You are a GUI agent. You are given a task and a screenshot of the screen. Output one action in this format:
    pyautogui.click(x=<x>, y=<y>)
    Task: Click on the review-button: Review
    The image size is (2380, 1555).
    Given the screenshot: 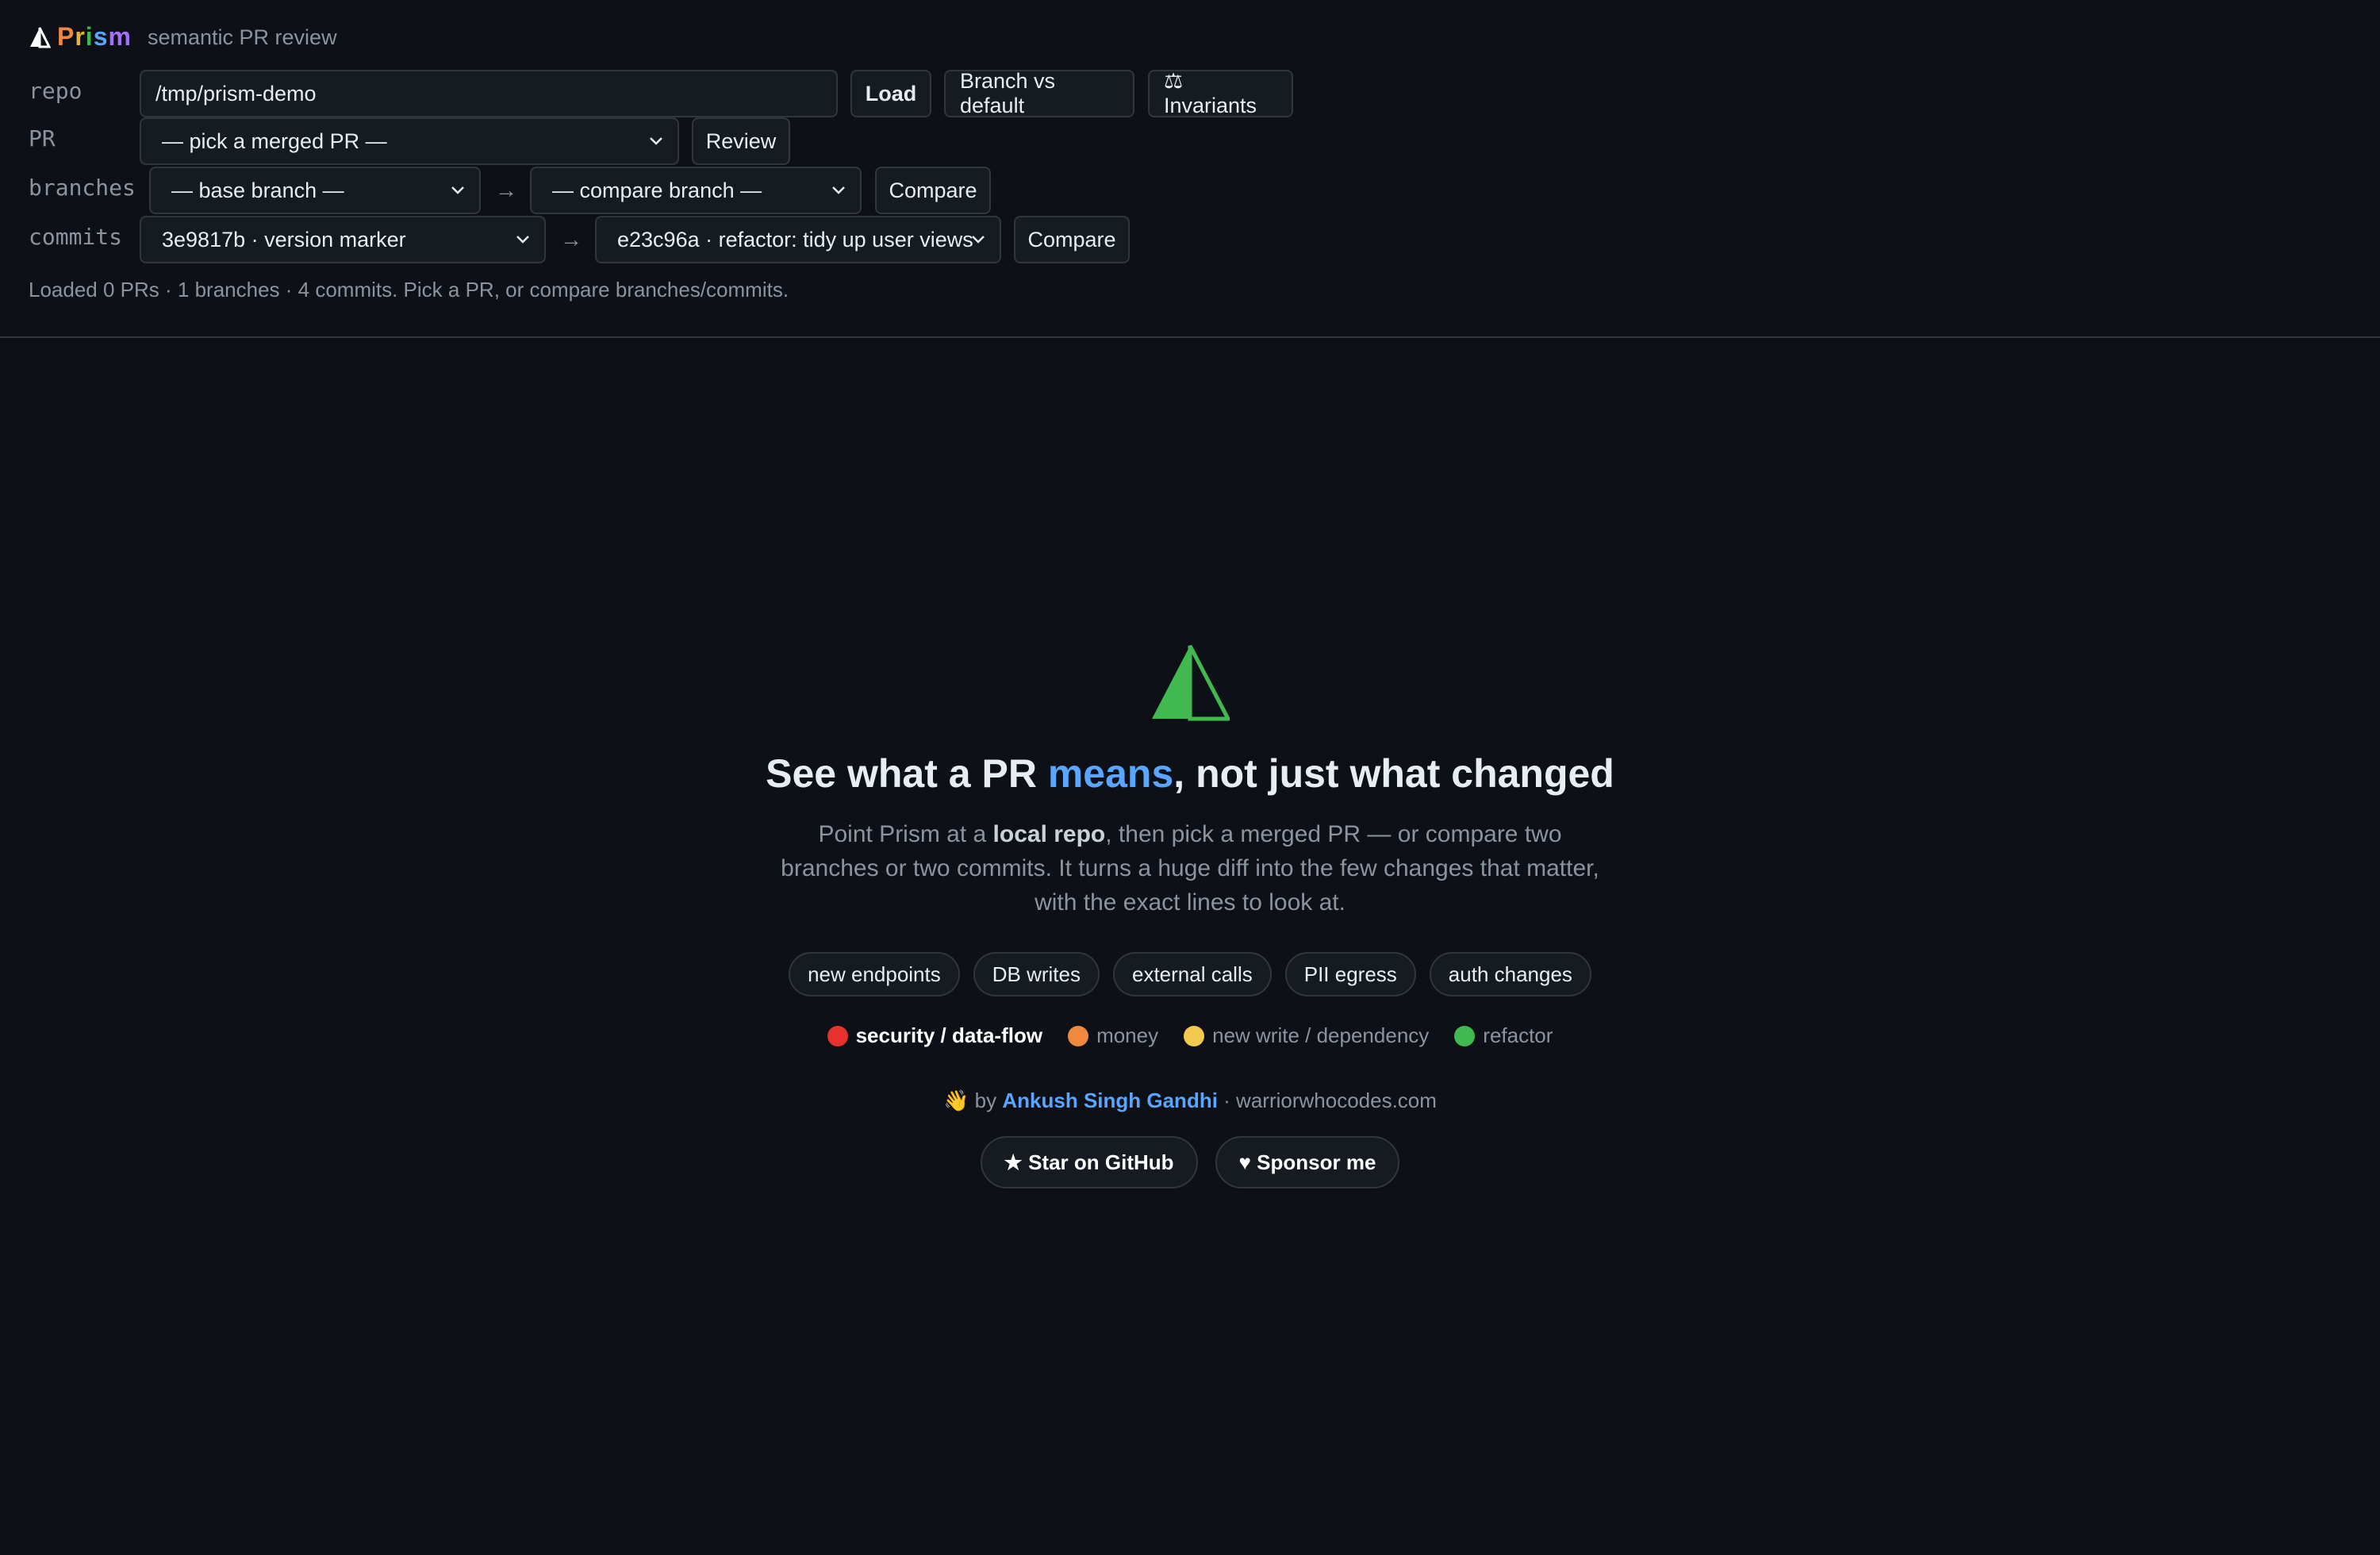 What is the action you would take?
    pyautogui.click(x=741, y=141)
    